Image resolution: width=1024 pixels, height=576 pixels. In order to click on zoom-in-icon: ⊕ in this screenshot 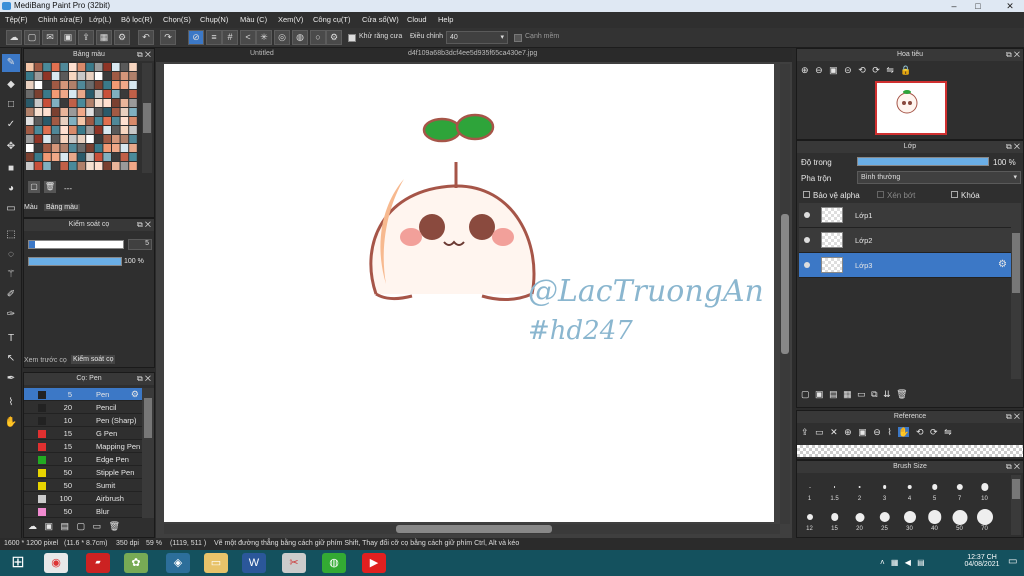, I will do `click(805, 70)`.